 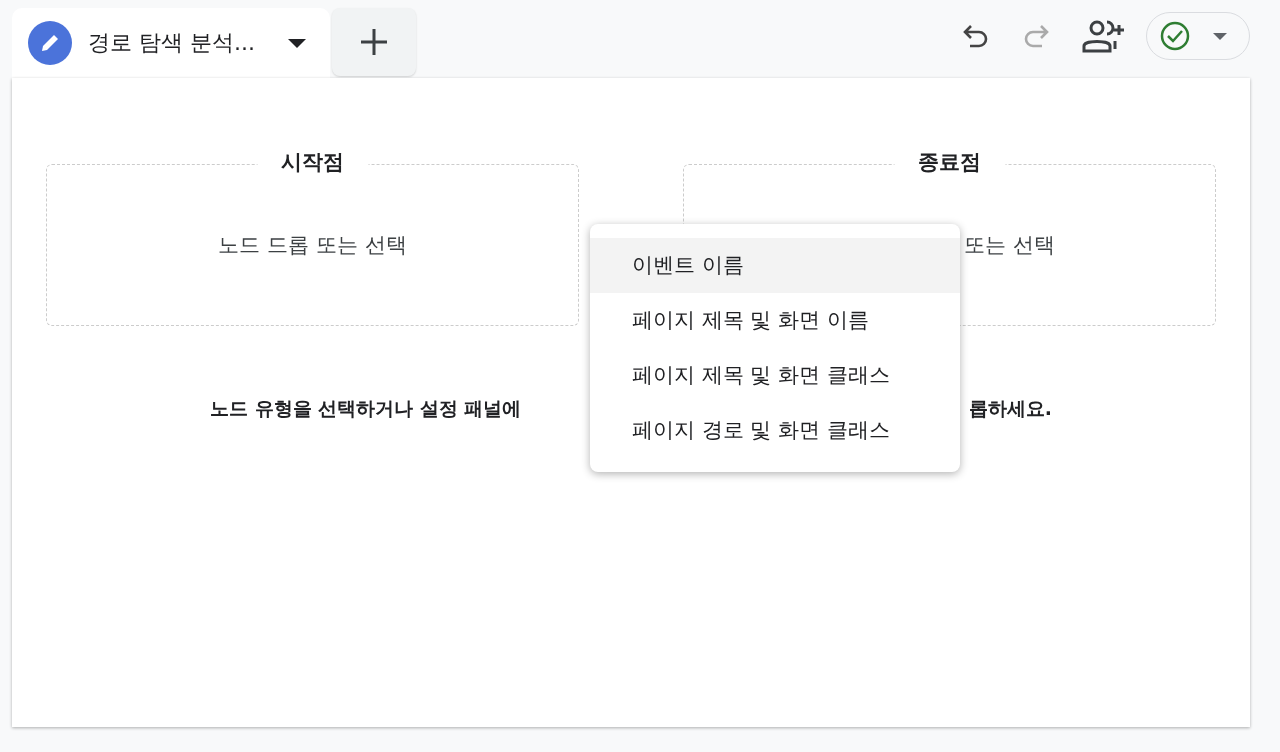 I want to click on hint-text: 노드 유형을 선택하거나 설정 패널에, so click(x=366, y=408).